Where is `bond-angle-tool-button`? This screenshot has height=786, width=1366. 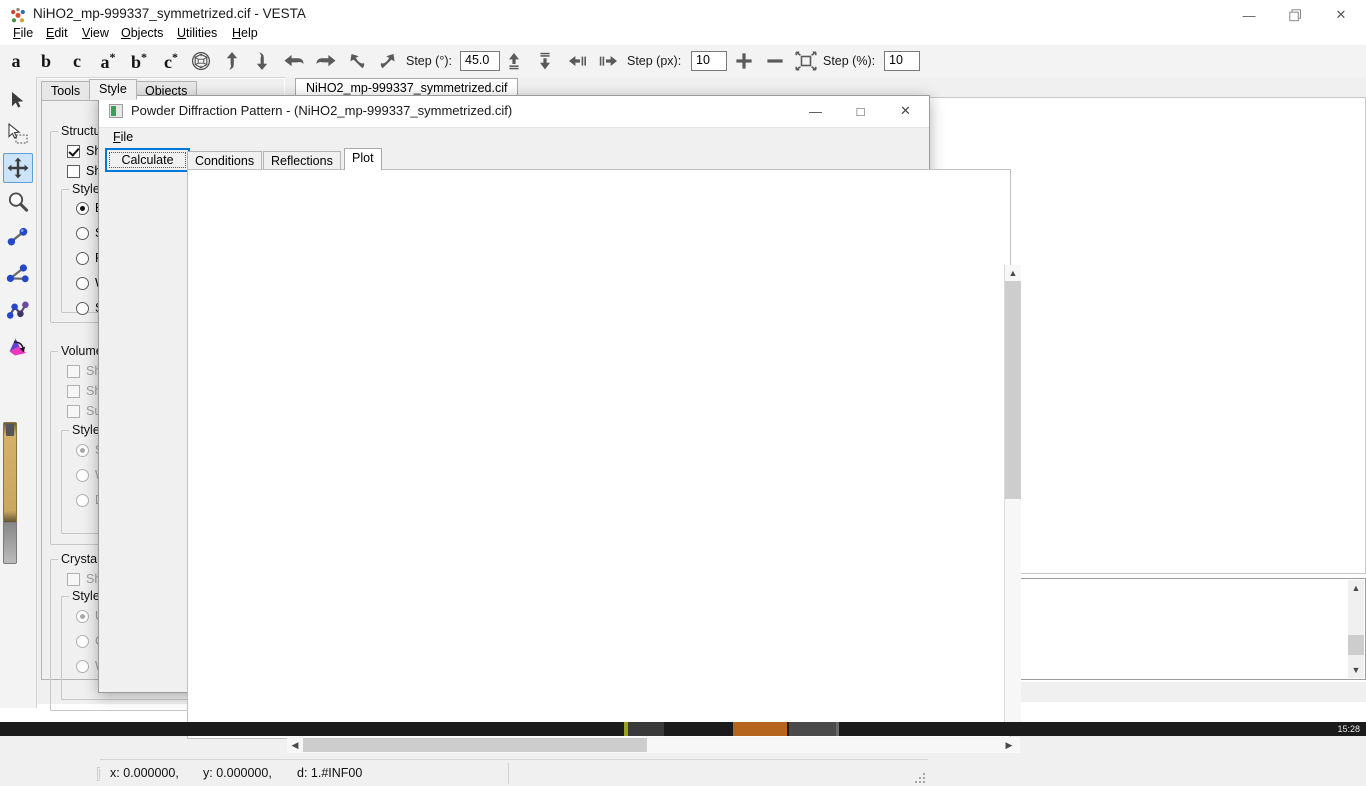
bond-angle-tool-button is located at coordinates (18, 274).